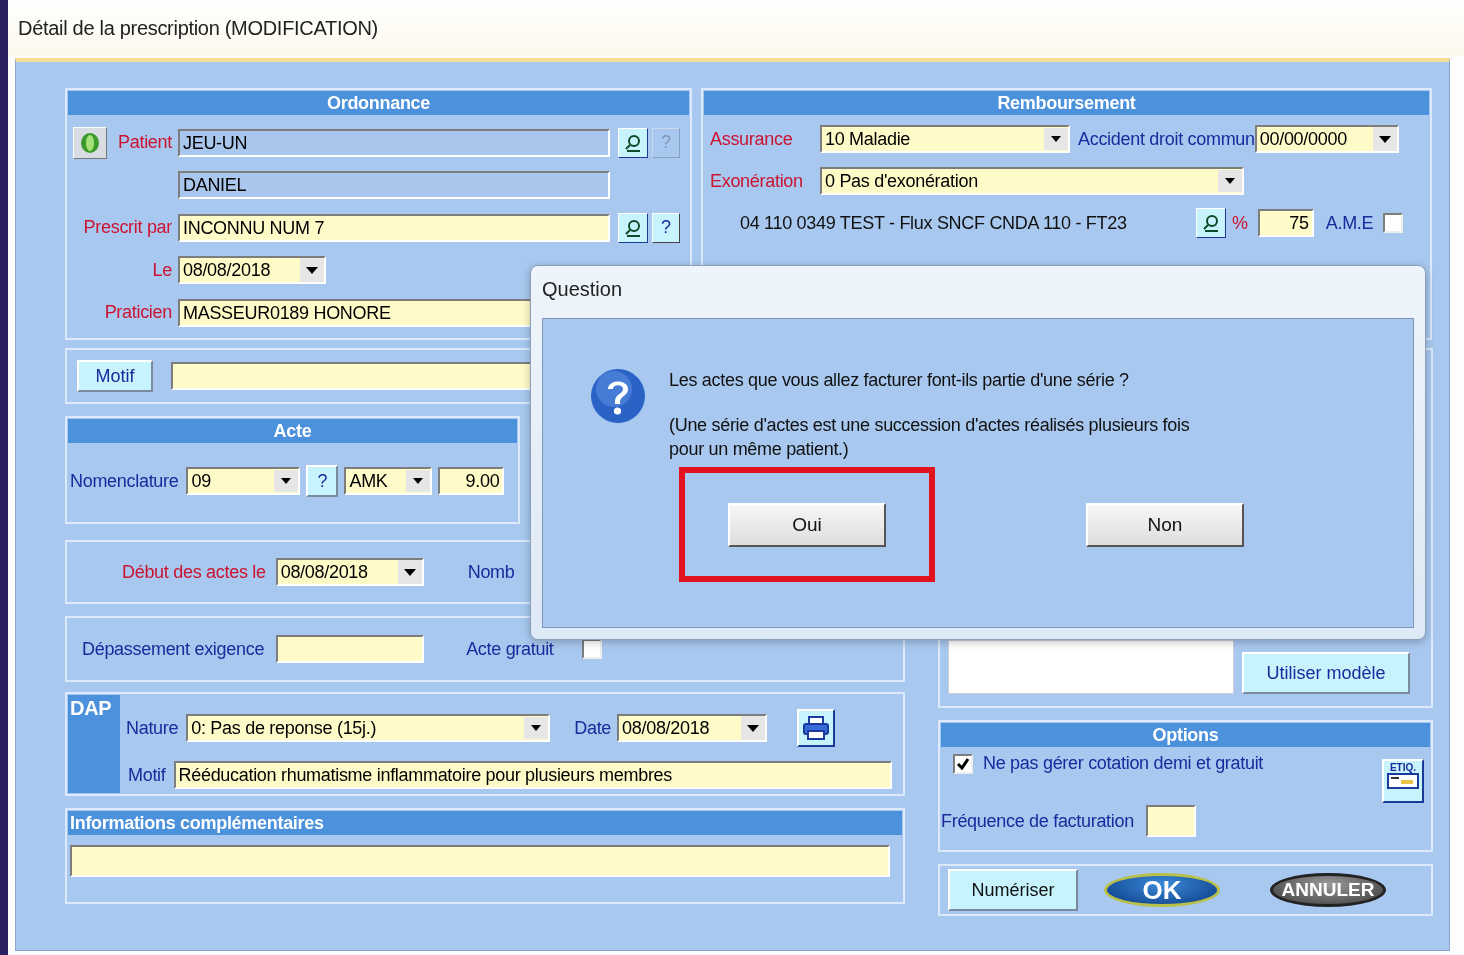  Describe the element at coordinates (145, 142) in the screenshot. I see `patient-label: Patient` at that location.